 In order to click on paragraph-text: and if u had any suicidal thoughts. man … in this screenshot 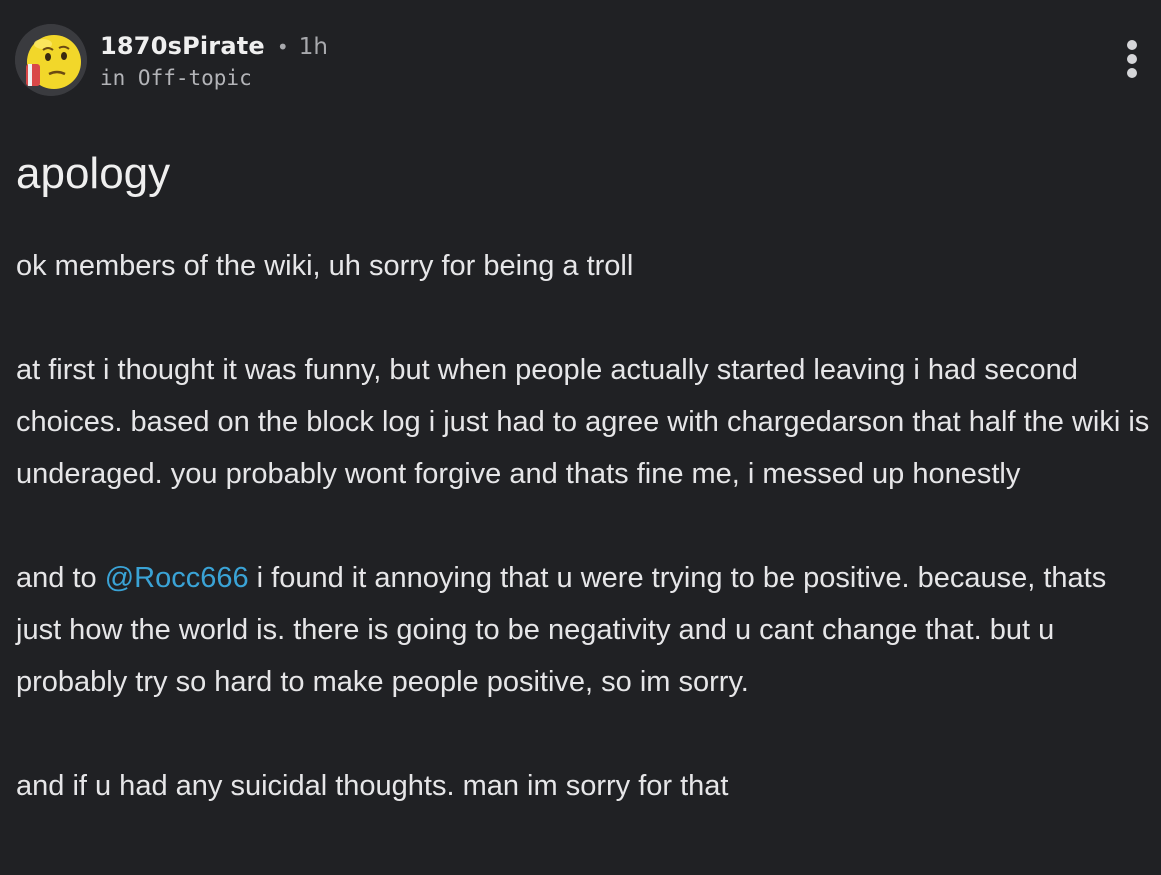, I will do `click(372, 786)`.